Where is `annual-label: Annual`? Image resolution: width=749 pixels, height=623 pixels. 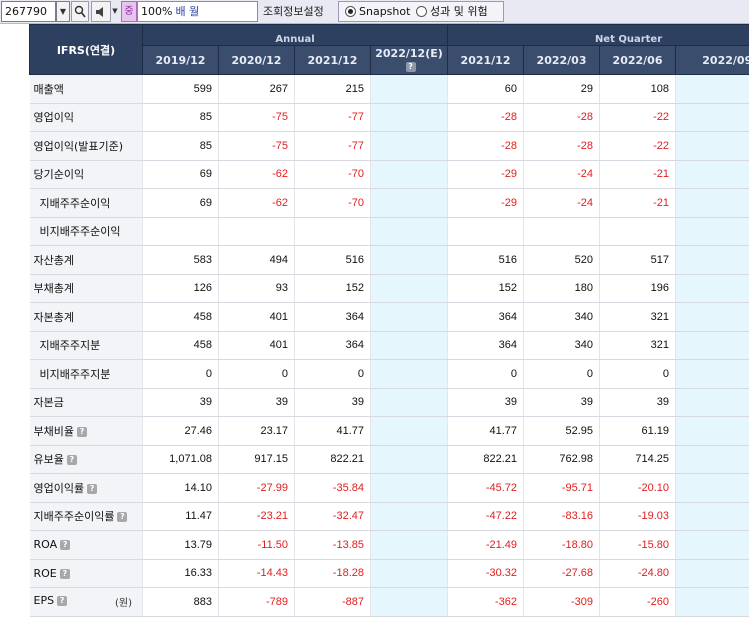
annual-label: Annual is located at coordinates (295, 39).